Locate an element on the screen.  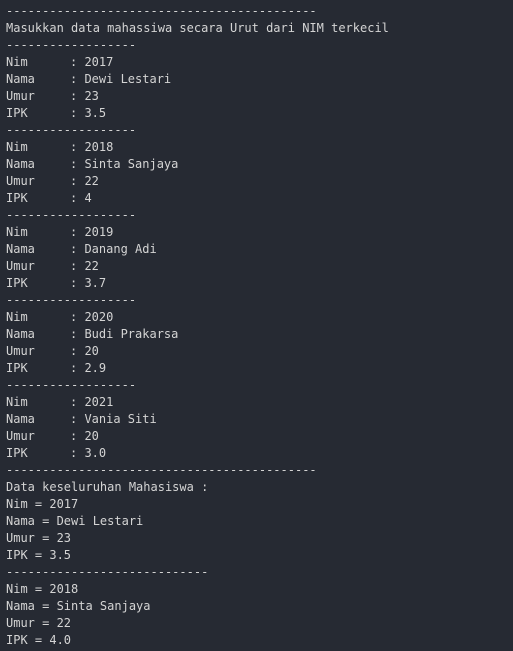
field-value: Vania Siti is located at coordinates (120, 419).